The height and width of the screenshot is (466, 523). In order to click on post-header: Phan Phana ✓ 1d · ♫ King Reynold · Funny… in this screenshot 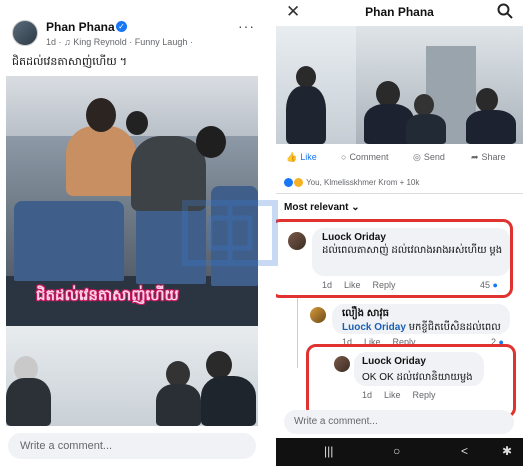, I will do `click(134, 35)`.